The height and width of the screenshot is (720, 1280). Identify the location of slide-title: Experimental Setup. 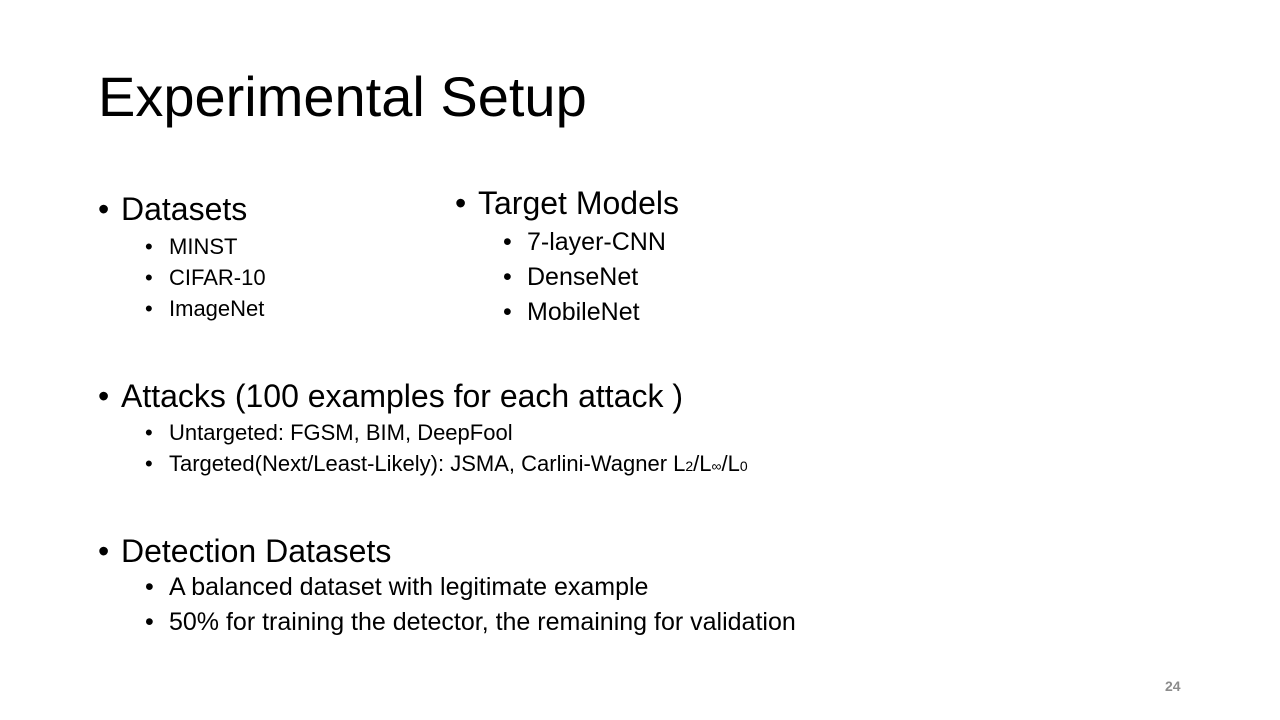
(342, 96).